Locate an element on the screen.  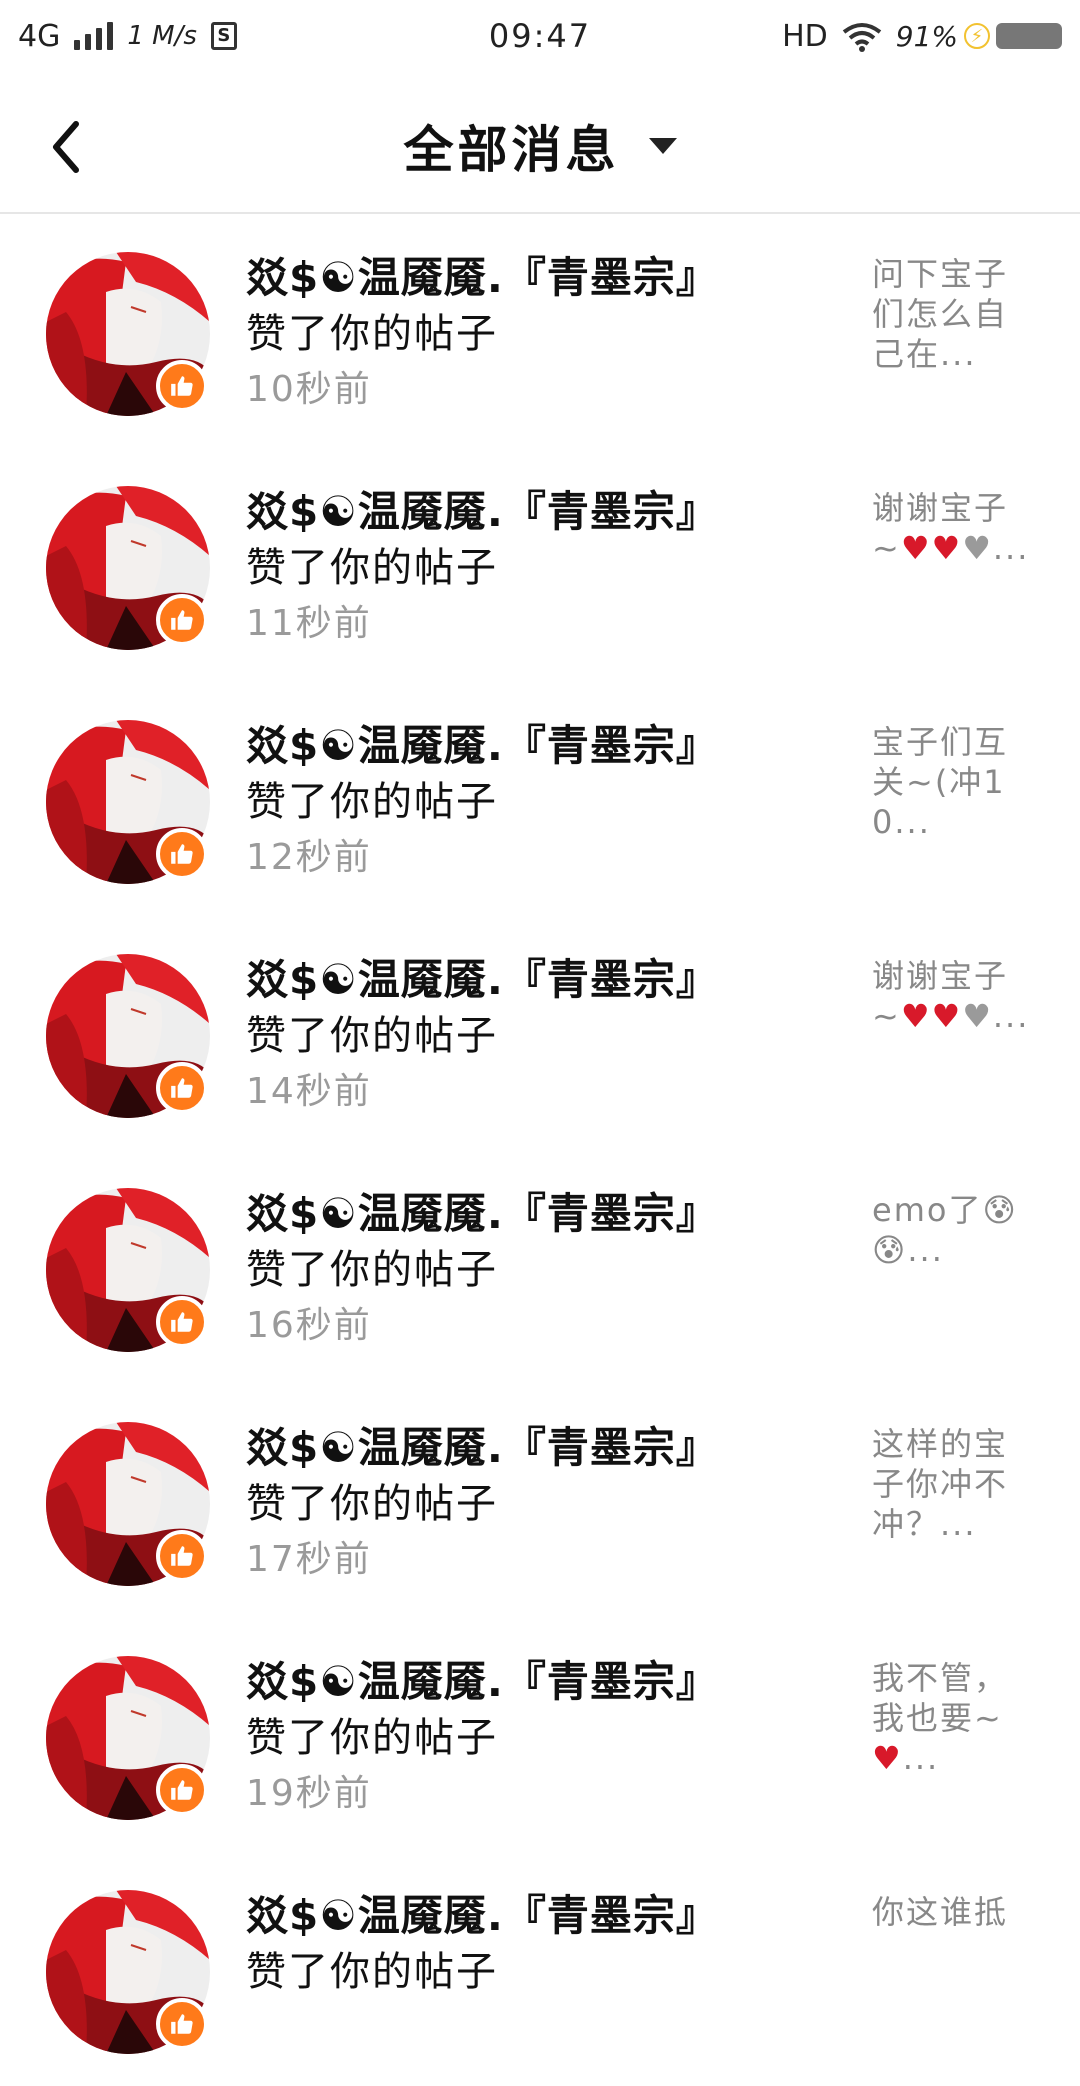
network-speed: 1 M/s is located at coordinates (162, 36).